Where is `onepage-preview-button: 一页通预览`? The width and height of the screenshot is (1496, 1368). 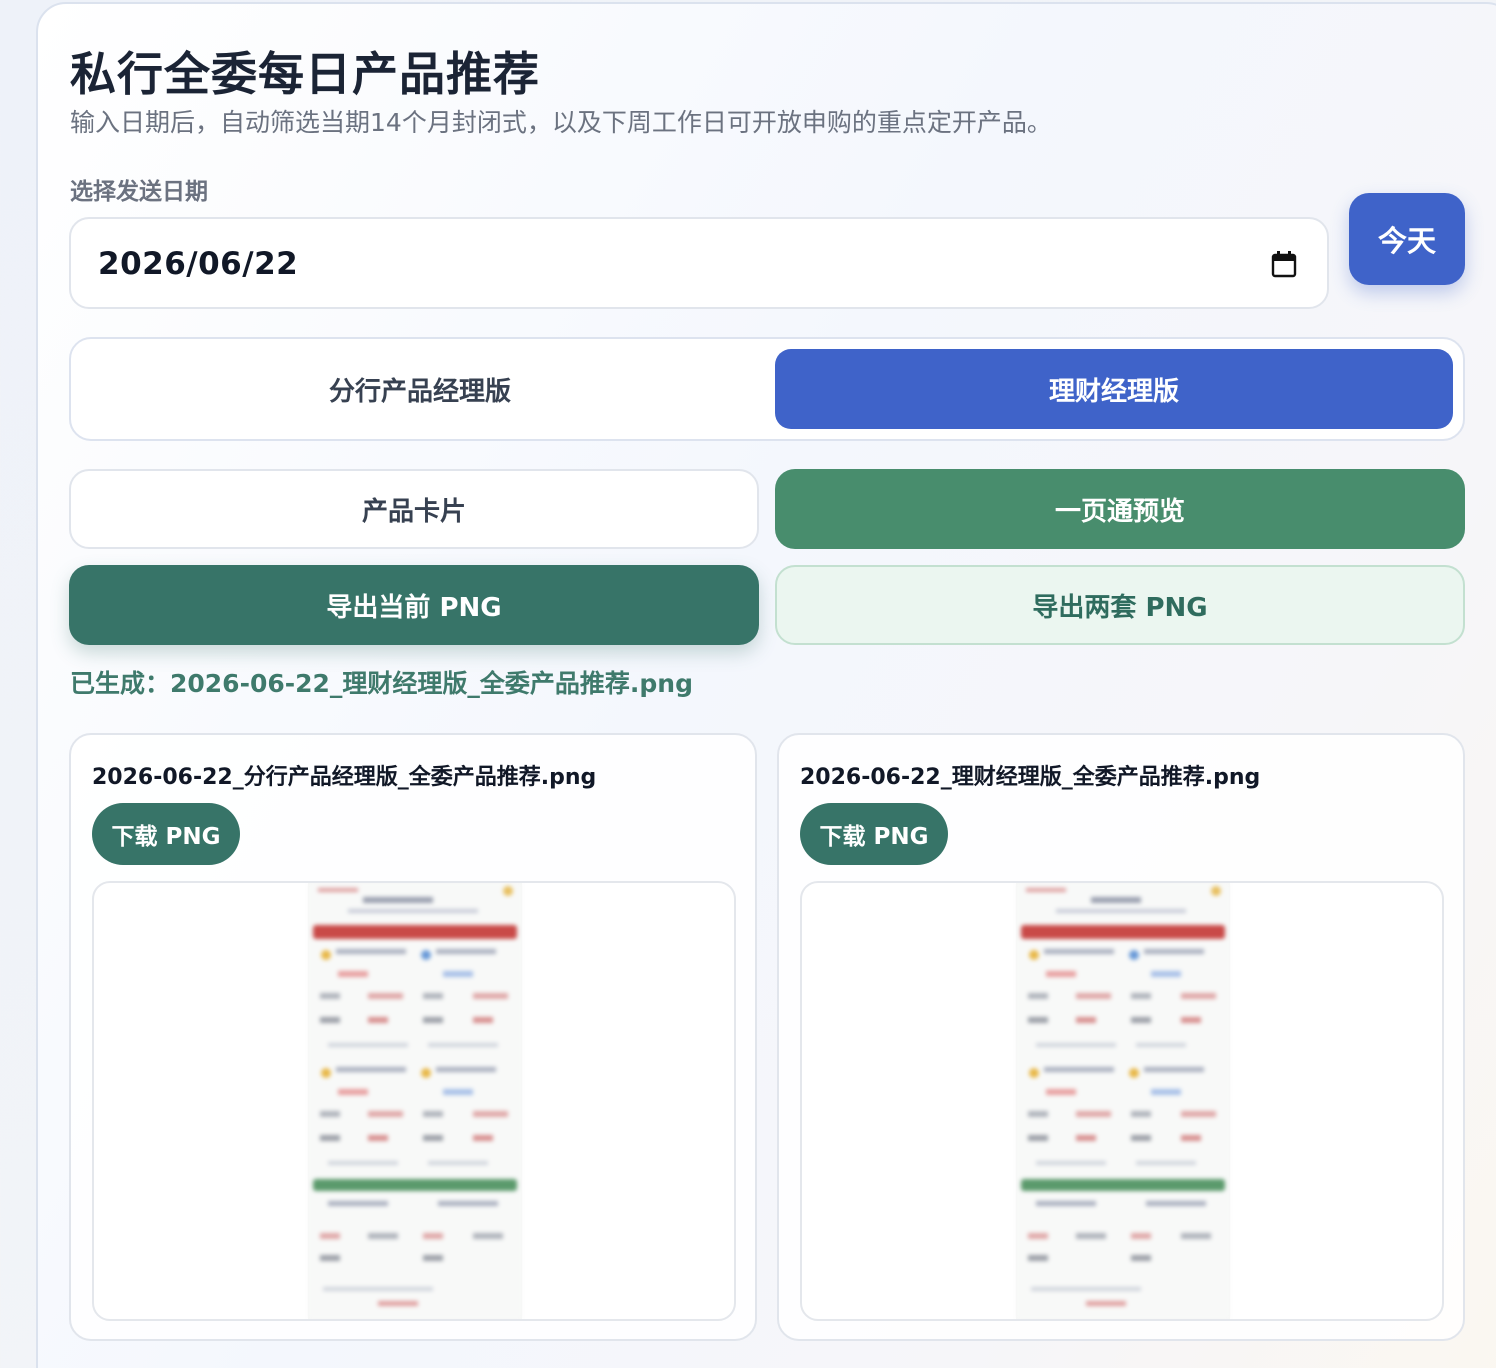 onepage-preview-button: 一页通预览 is located at coordinates (1120, 509).